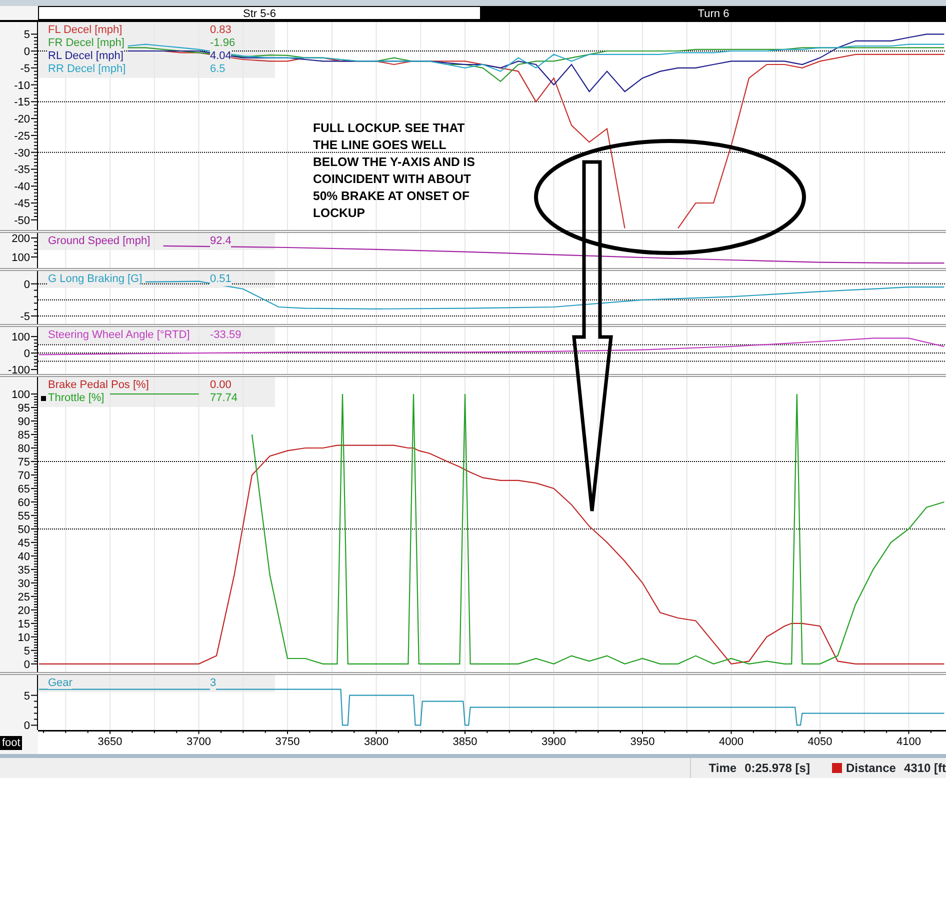 The width and height of the screenshot is (946, 900). Describe the element at coordinates (24, 462) in the screenshot. I see `axis-tick-label: 75` at that location.